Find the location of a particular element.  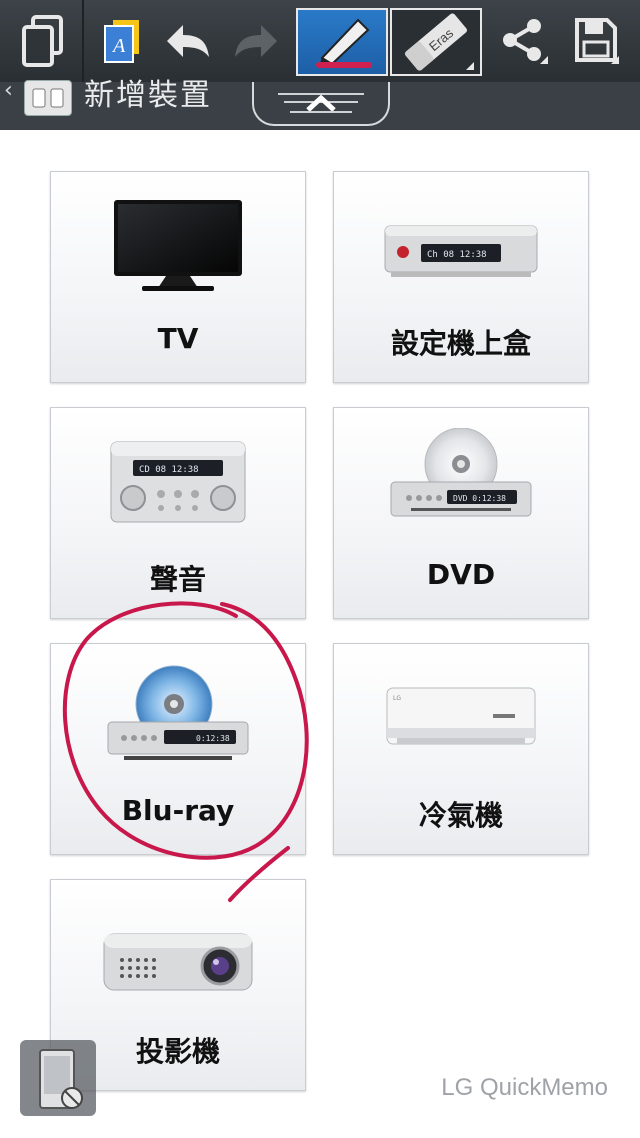

device-tile-dvd: DVD 0:12:38 DVD is located at coordinates (461, 513).